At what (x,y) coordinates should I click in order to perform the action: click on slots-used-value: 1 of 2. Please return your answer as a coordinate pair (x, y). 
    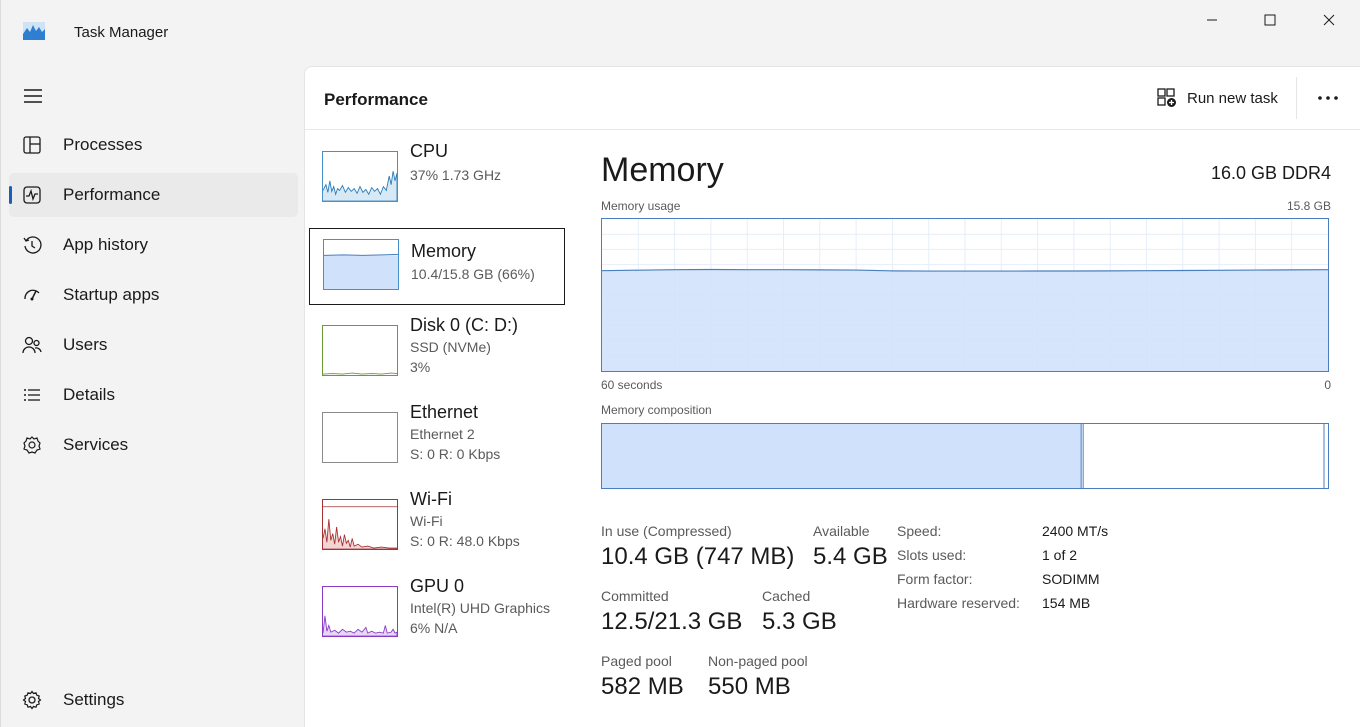
    Looking at the image, I should click on (1060, 555).